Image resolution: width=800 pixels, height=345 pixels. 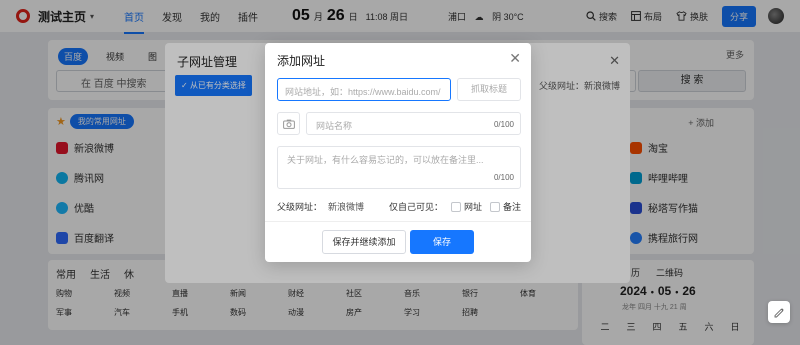 What do you see at coordinates (473, 206) in the screenshot?
I see `private-url-label: 网址` at bounding box center [473, 206].